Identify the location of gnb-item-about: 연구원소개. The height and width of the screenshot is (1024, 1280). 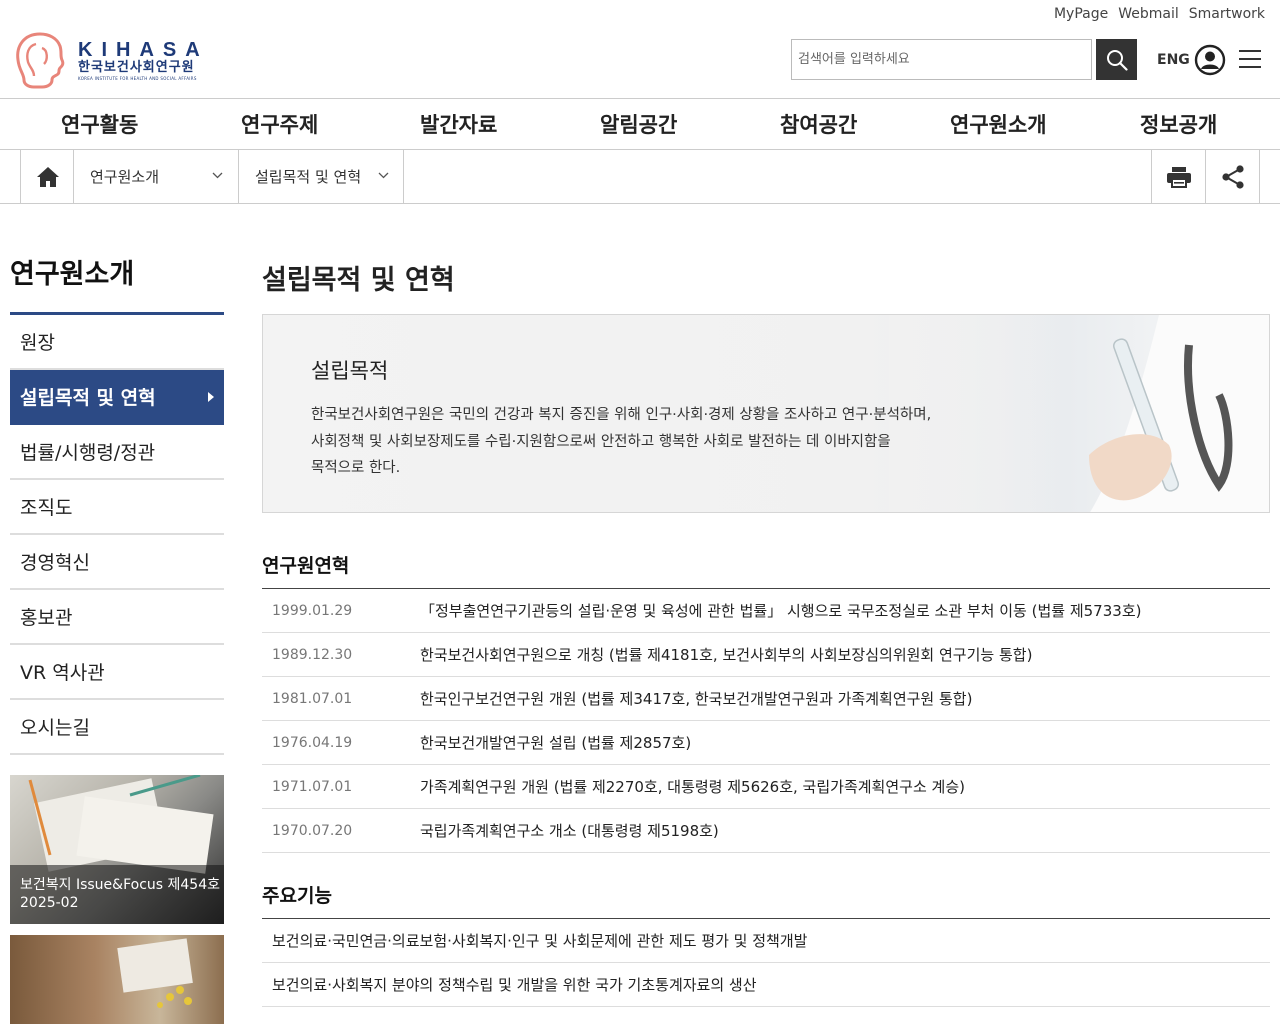
(998, 124).